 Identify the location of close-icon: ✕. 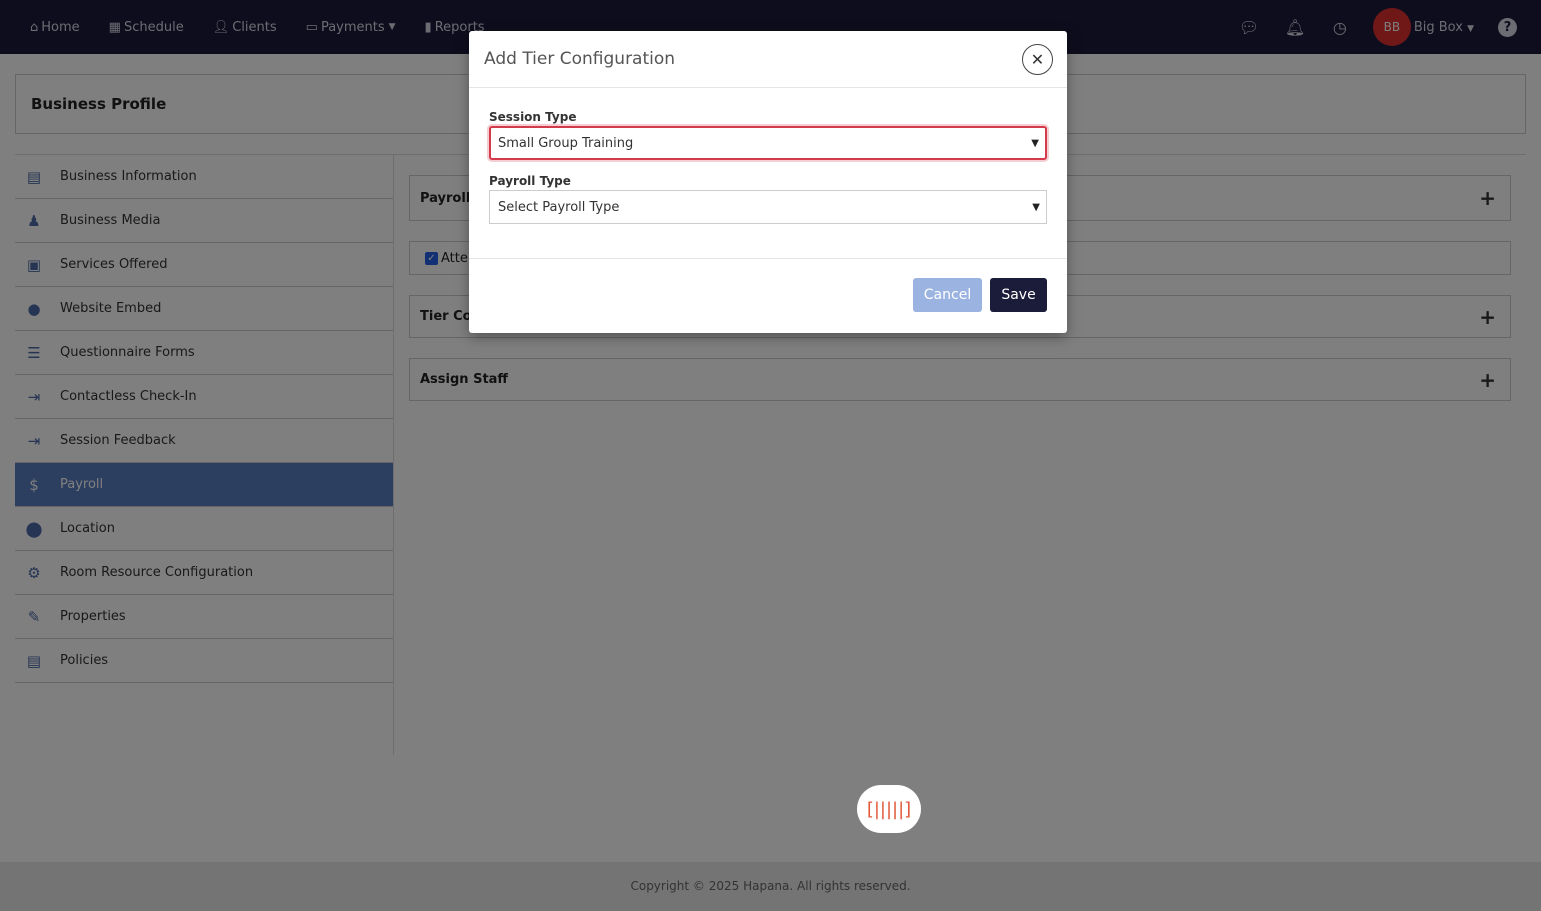
(1037, 59).